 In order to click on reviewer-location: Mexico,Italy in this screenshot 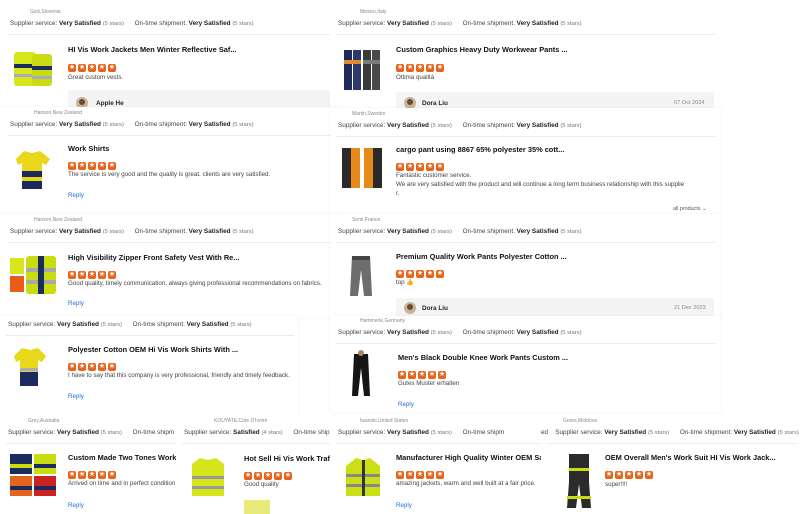, I will do `click(373, 12)`.